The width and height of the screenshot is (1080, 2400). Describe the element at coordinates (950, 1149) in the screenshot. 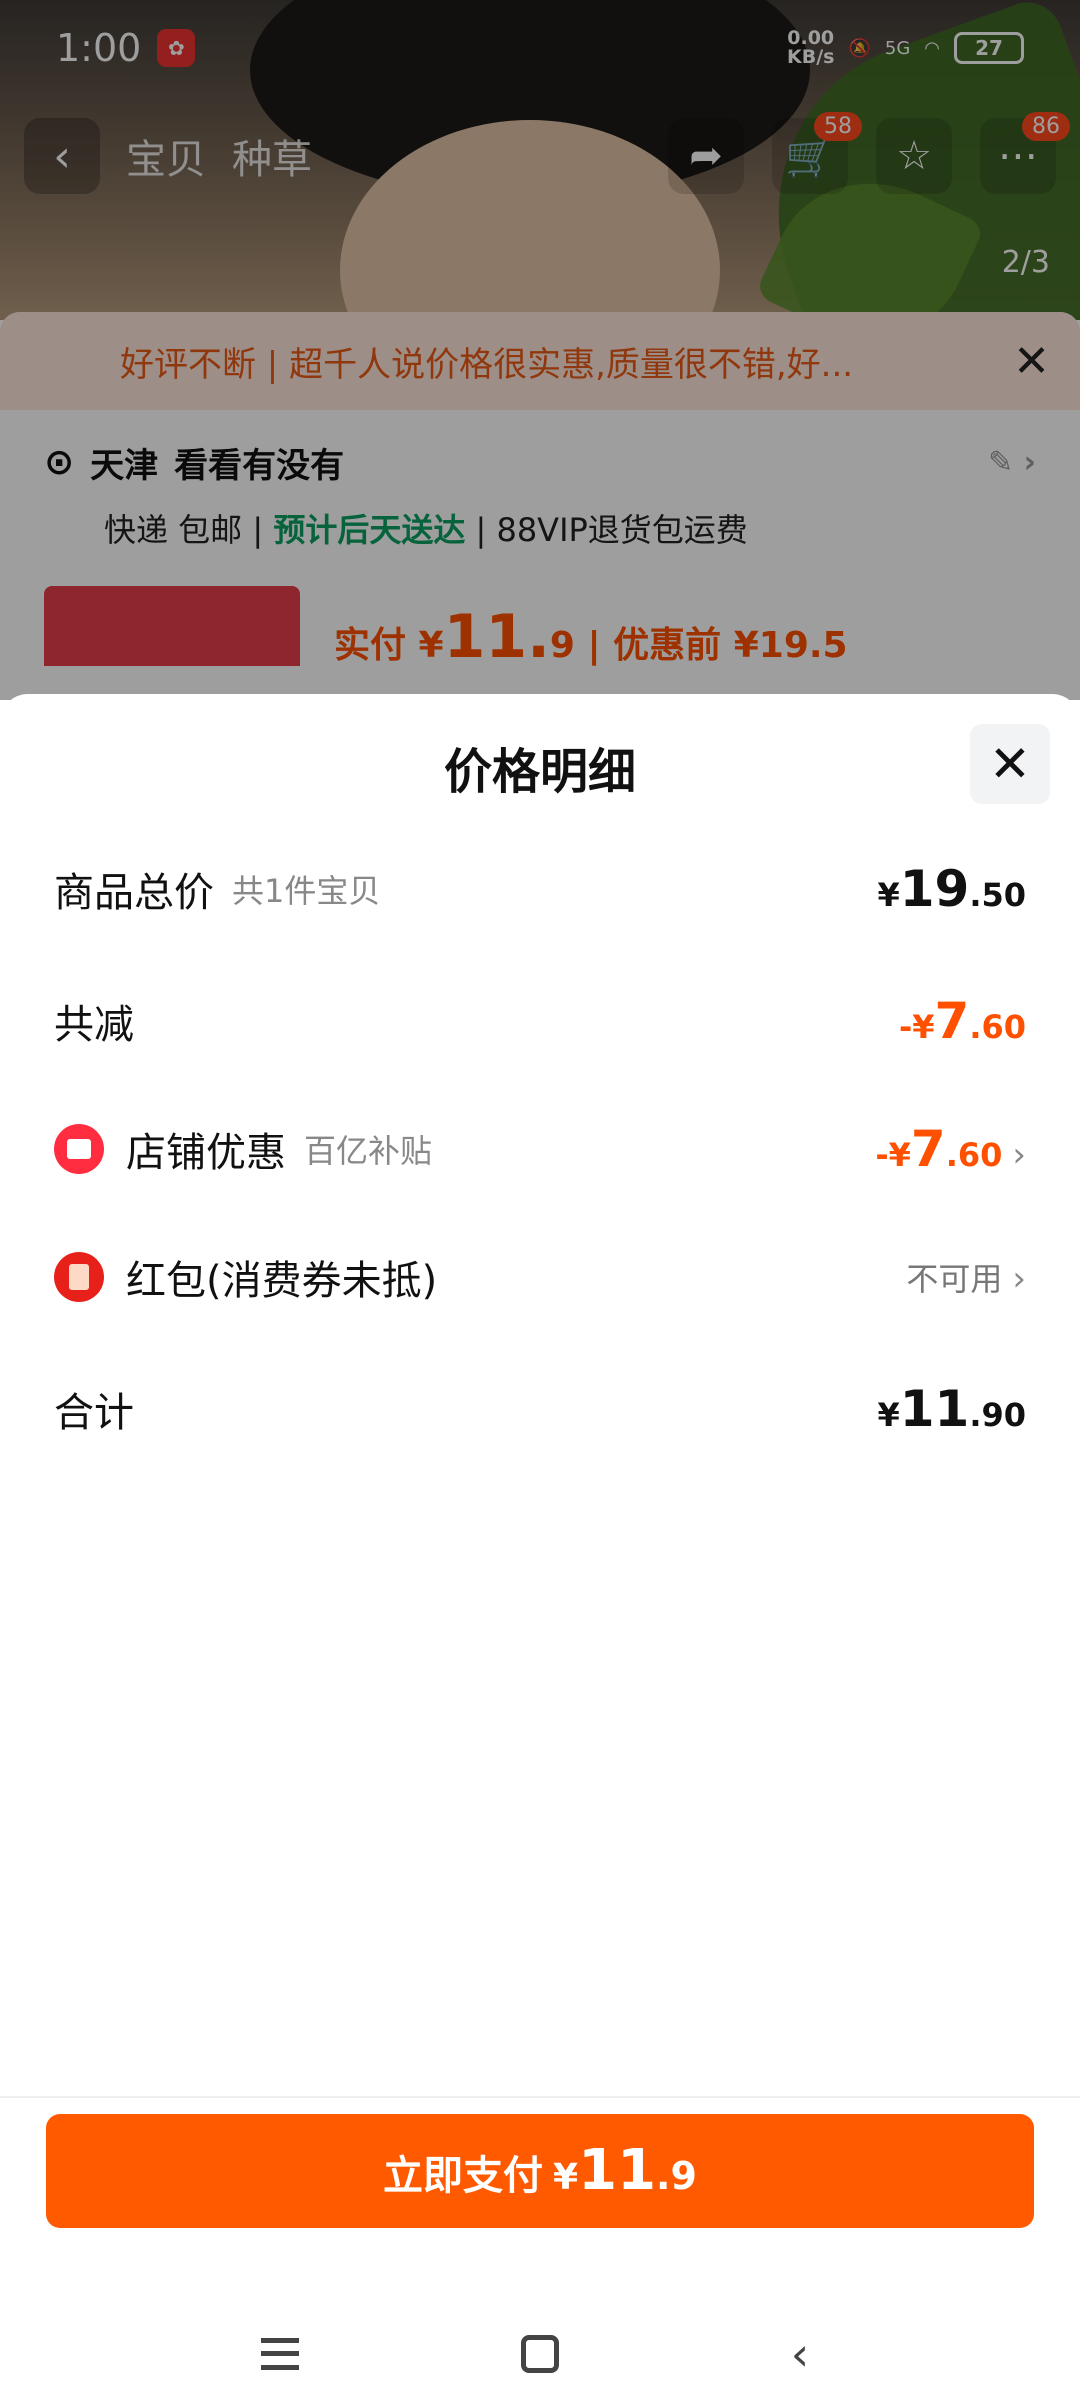

I see `row-value: -¥ 7.60 ›` at that location.